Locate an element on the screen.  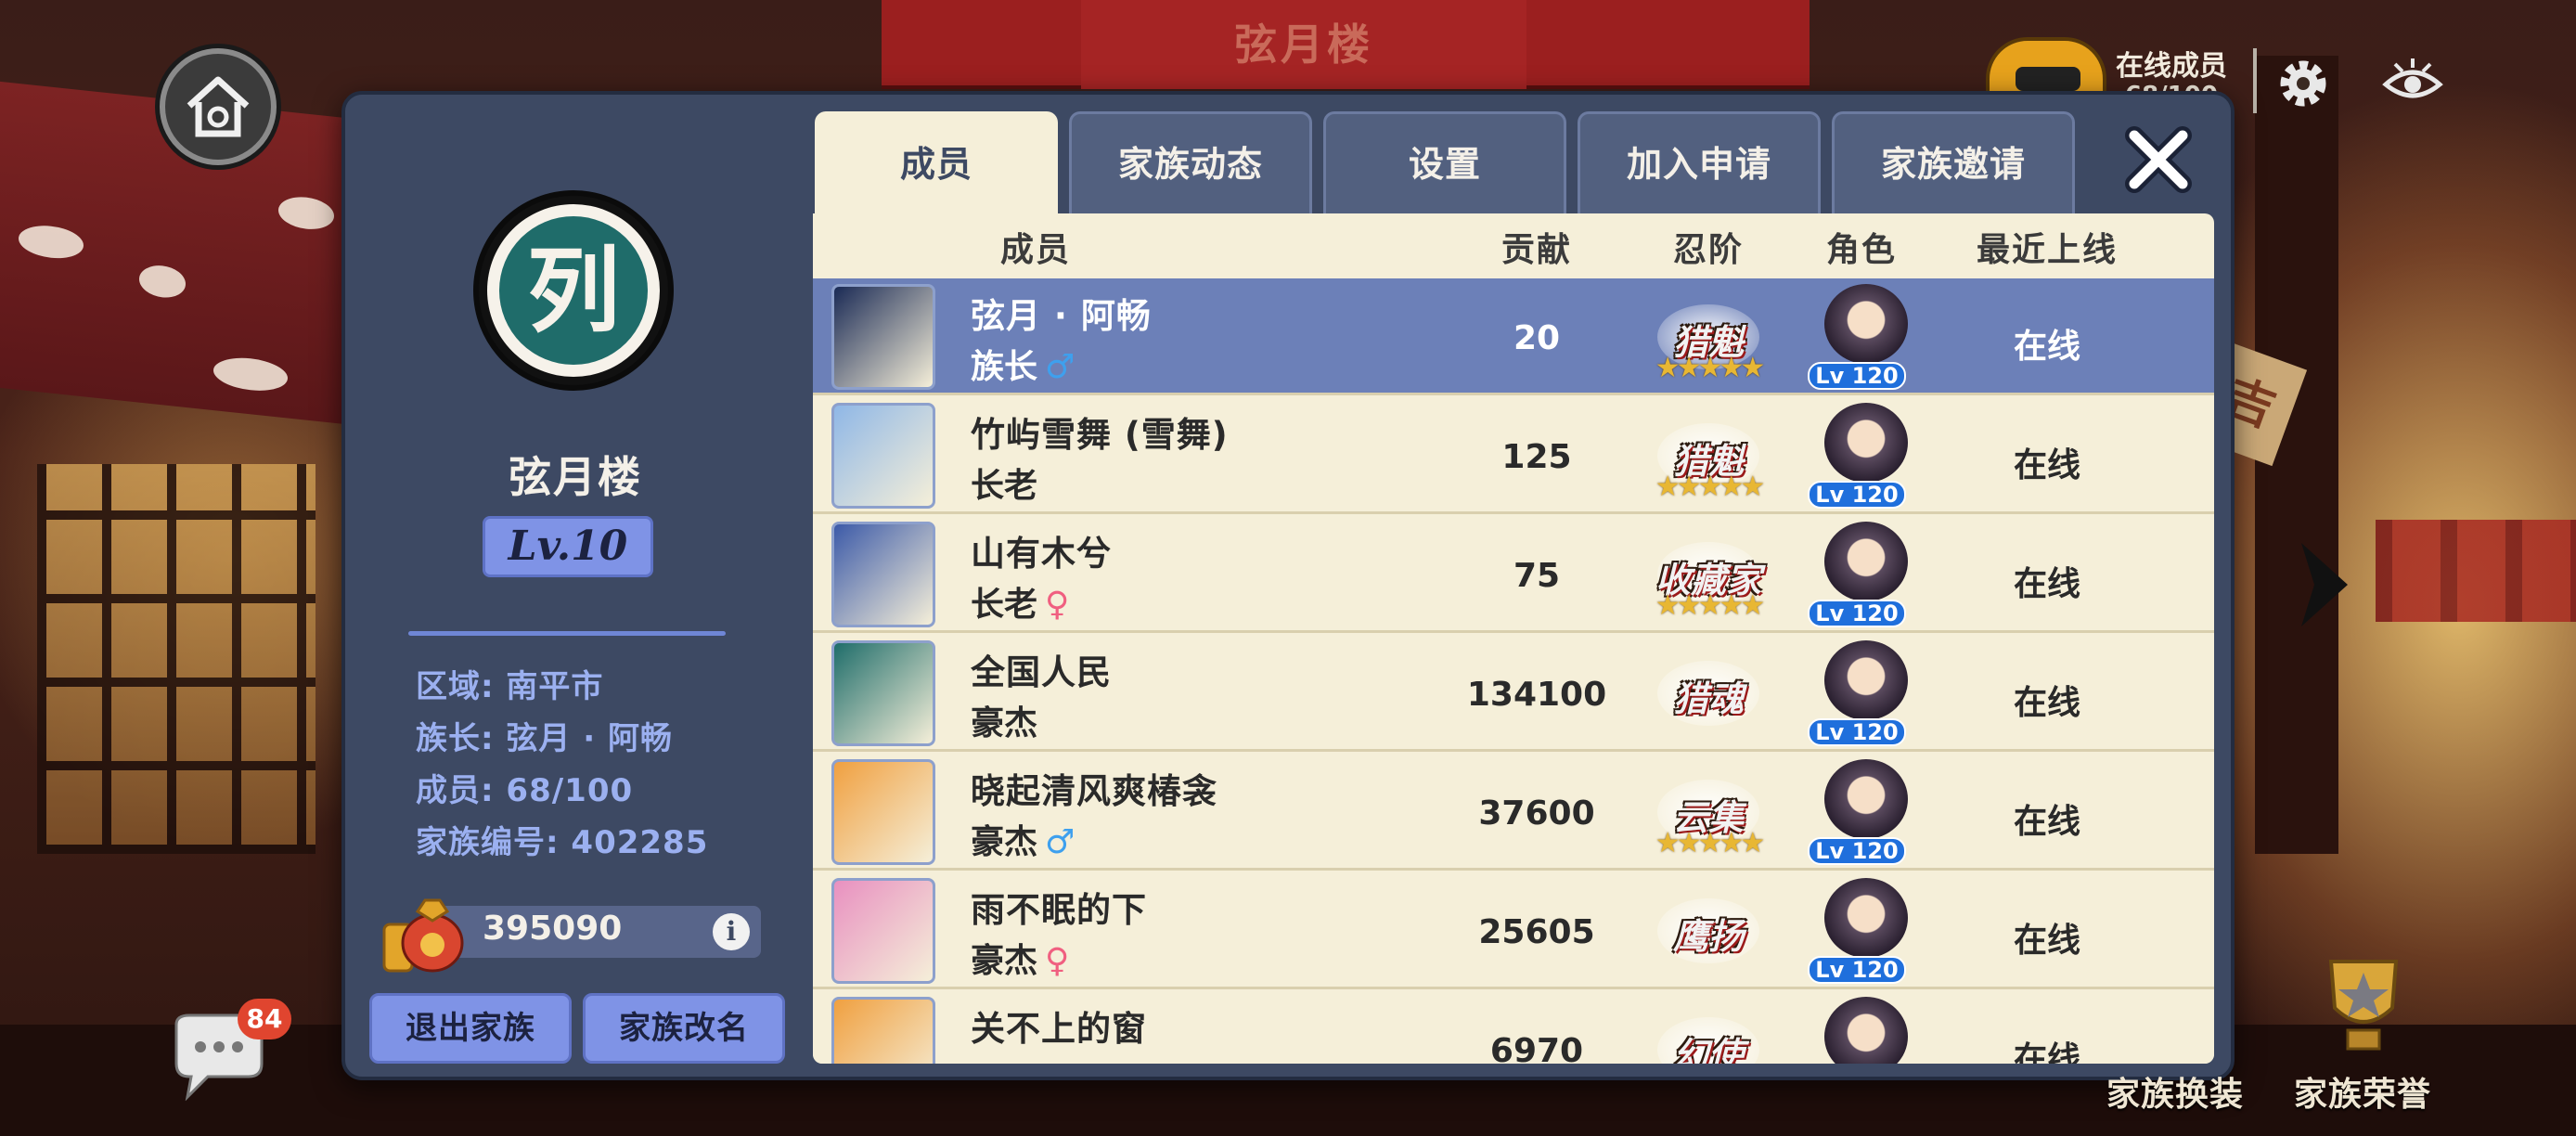
ninja-rank-badge: 幻使 is located at coordinates (1708, 1037).